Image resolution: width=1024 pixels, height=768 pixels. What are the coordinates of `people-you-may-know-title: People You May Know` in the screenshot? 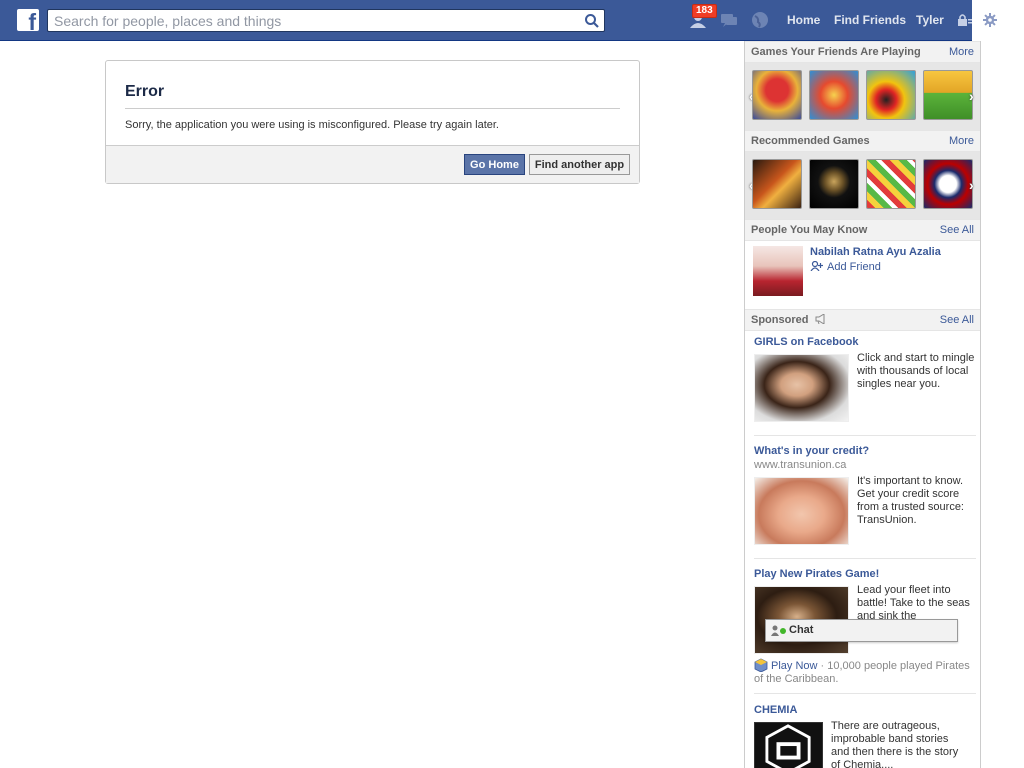 It's located at (809, 230).